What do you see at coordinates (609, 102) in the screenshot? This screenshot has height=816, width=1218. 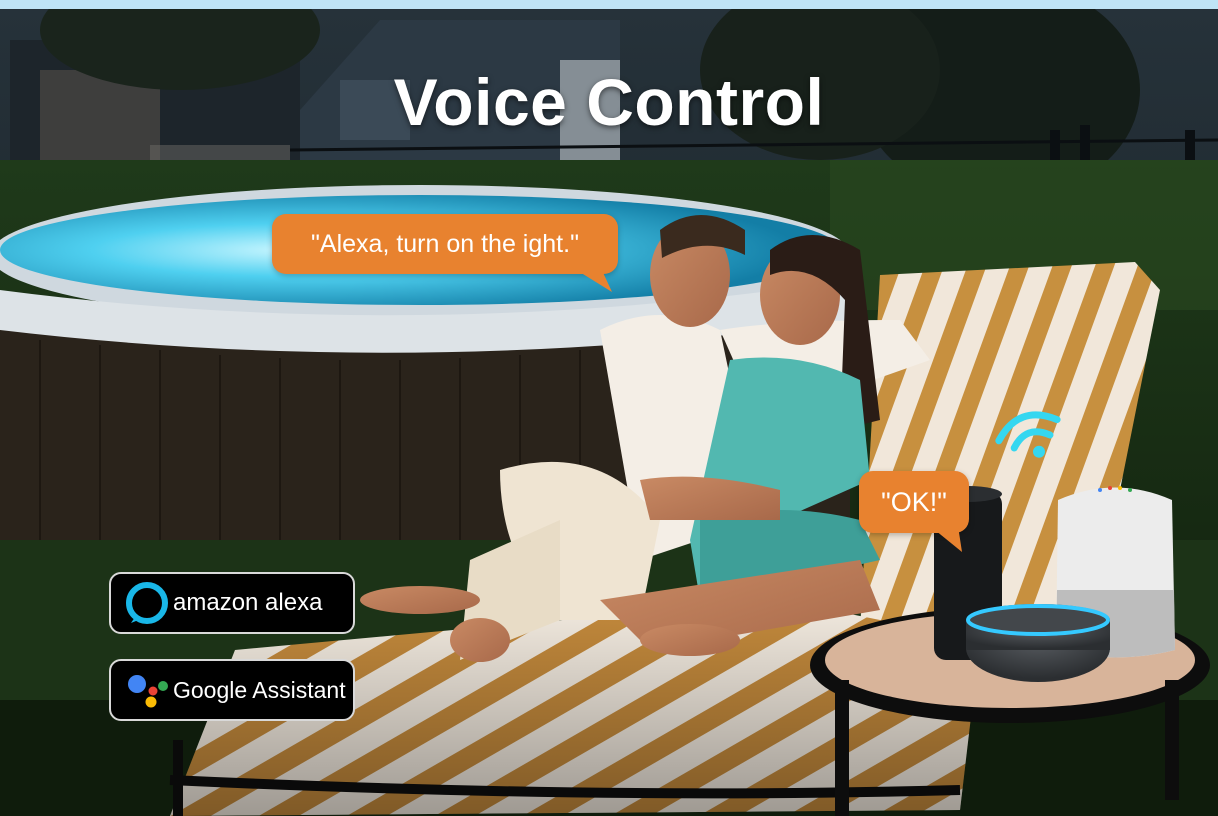 I see `page-title: Voice Control` at bounding box center [609, 102].